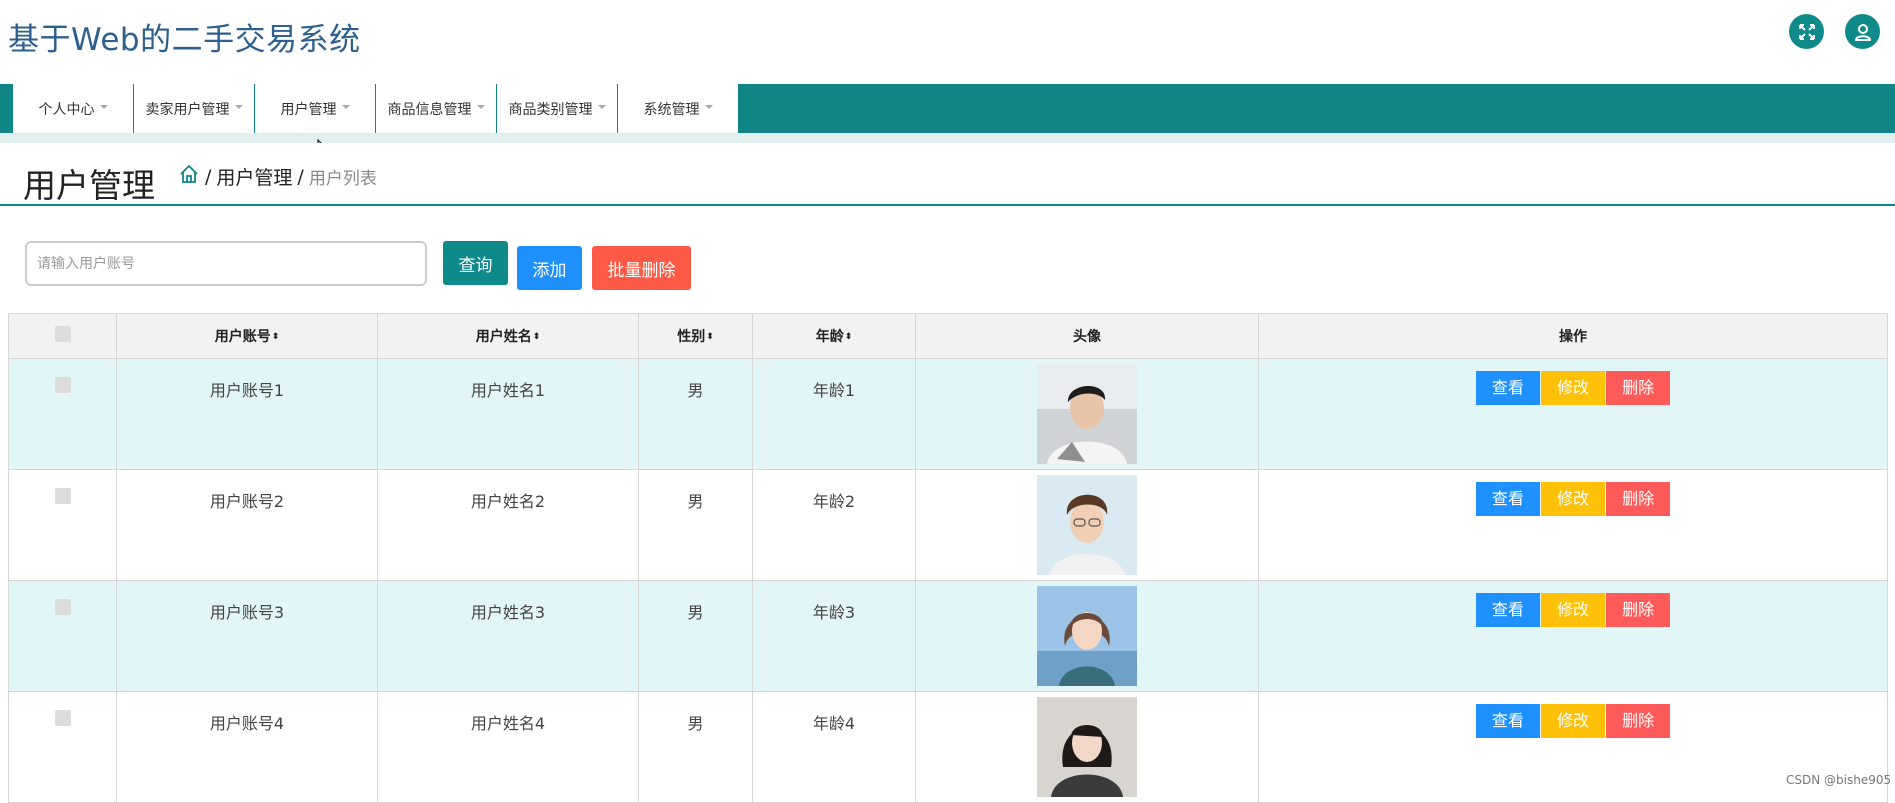 Image resolution: width=1895 pixels, height=803 pixels. Describe the element at coordinates (429, 109) in the screenshot. I see `nav-item-label: 商品信息管理` at that location.